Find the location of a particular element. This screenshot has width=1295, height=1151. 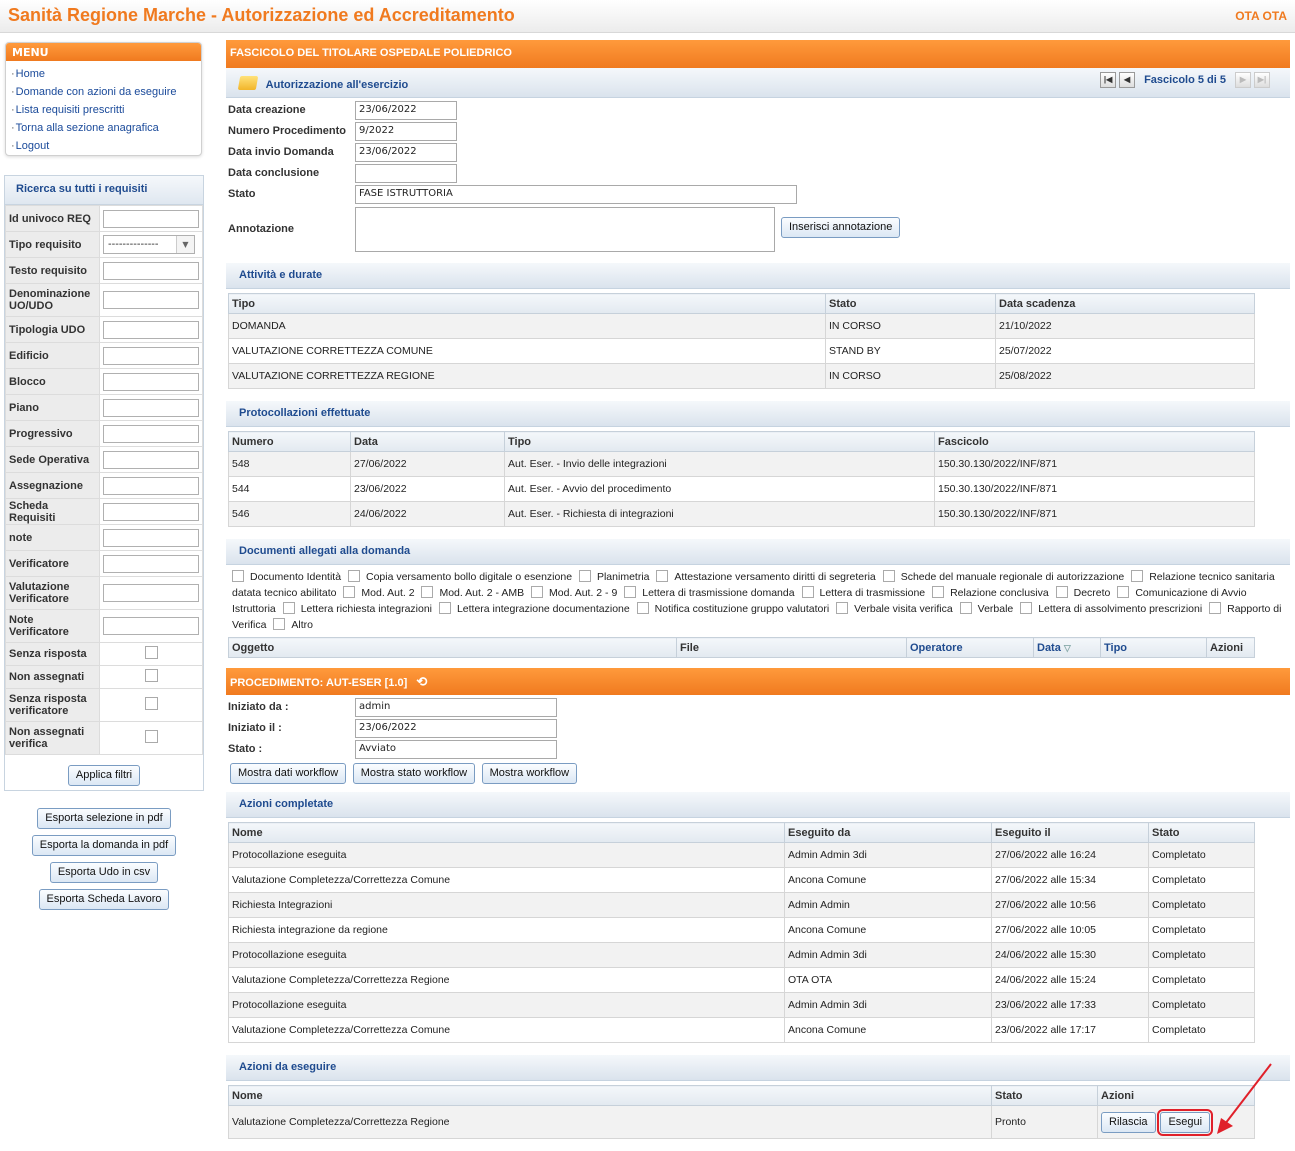

numero-procedimento-field: 9/2022 is located at coordinates (406, 131).